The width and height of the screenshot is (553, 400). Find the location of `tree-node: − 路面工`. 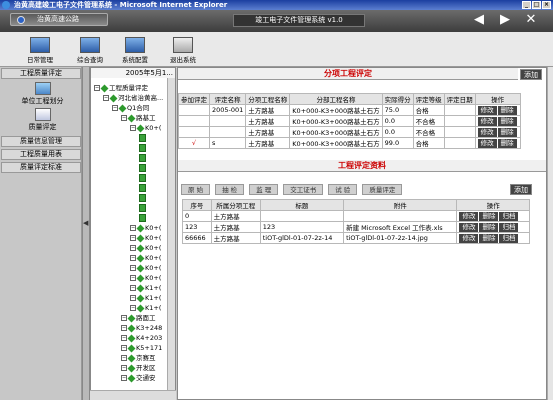

tree-node: − 路面工 is located at coordinates (138, 318).